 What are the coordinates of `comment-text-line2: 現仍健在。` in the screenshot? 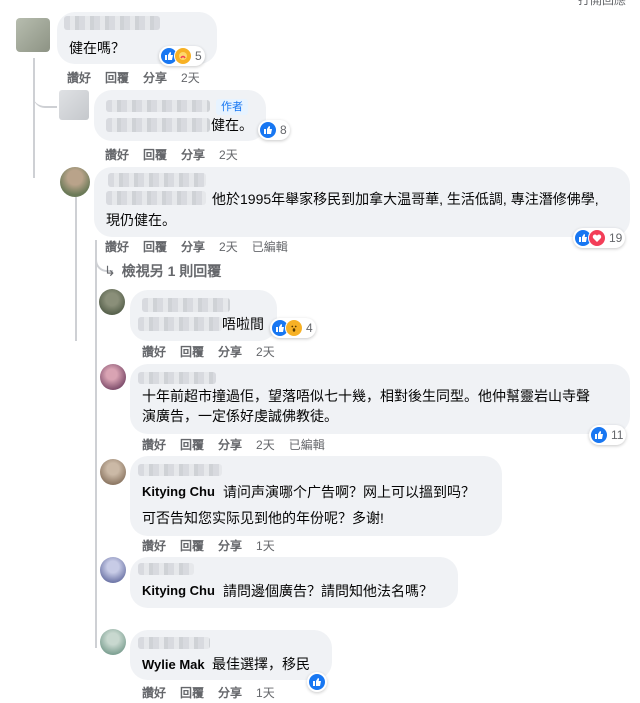 It's located at (141, 220).